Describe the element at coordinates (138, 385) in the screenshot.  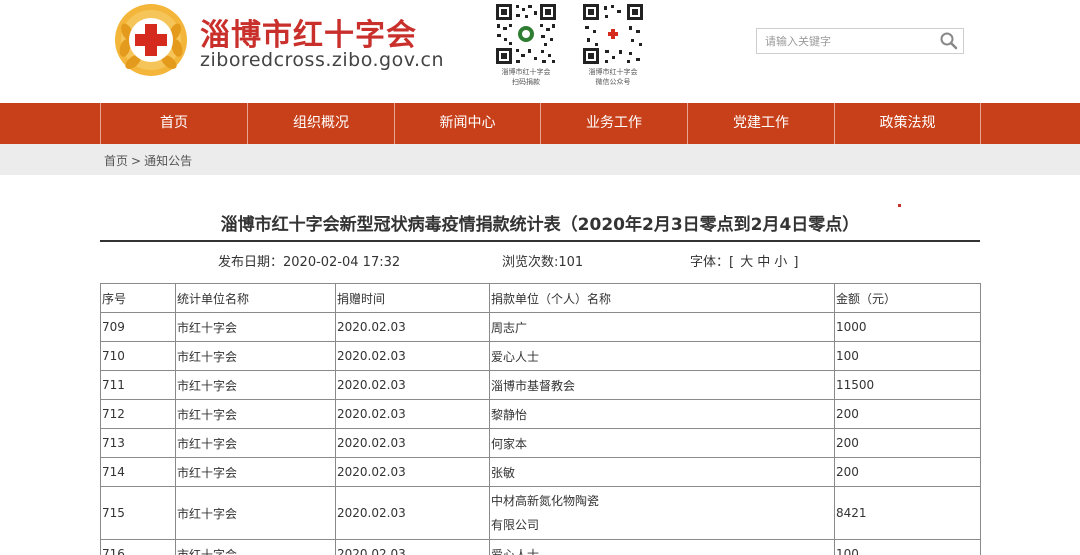
I see `cell-no: 711` at that location.